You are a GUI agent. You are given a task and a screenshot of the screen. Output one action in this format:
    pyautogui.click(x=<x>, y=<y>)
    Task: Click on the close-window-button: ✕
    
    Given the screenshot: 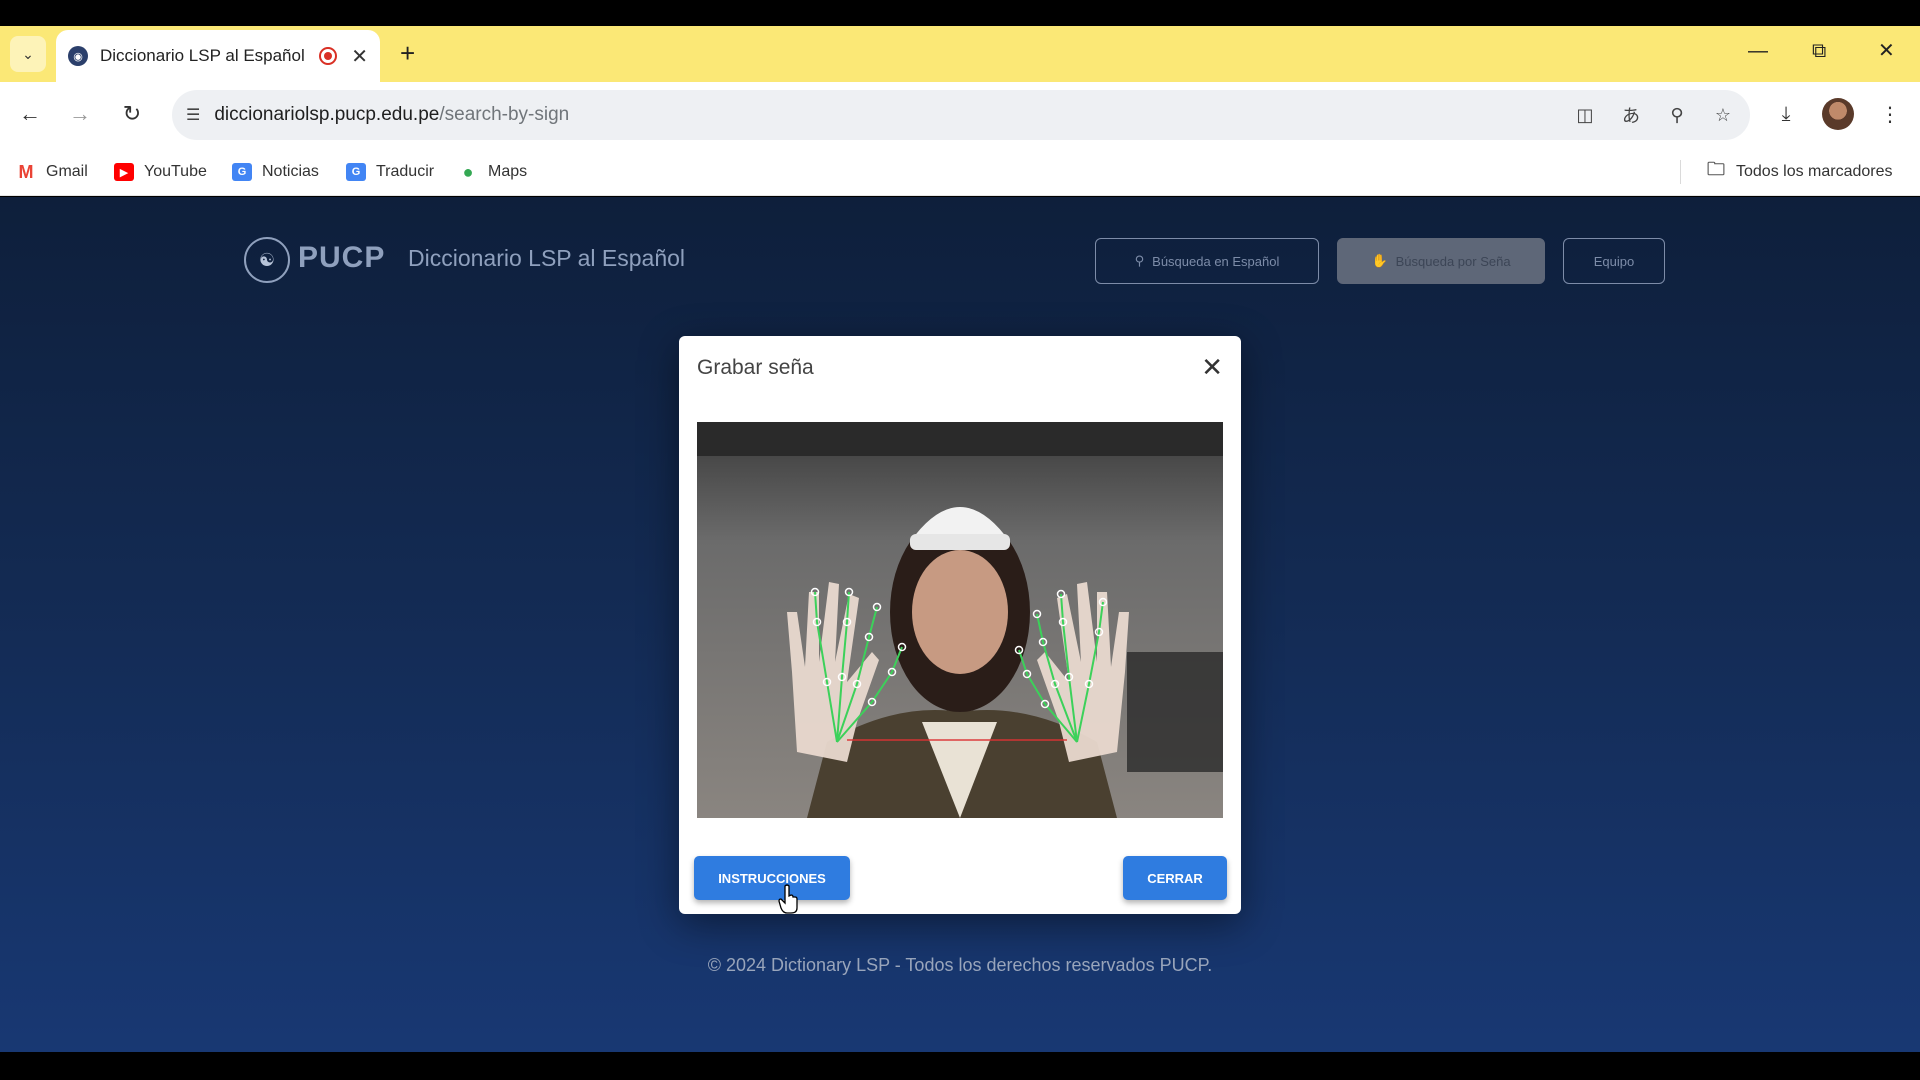 What is the action you would take?
    pyautogui.click(x=1886, y=51)
    